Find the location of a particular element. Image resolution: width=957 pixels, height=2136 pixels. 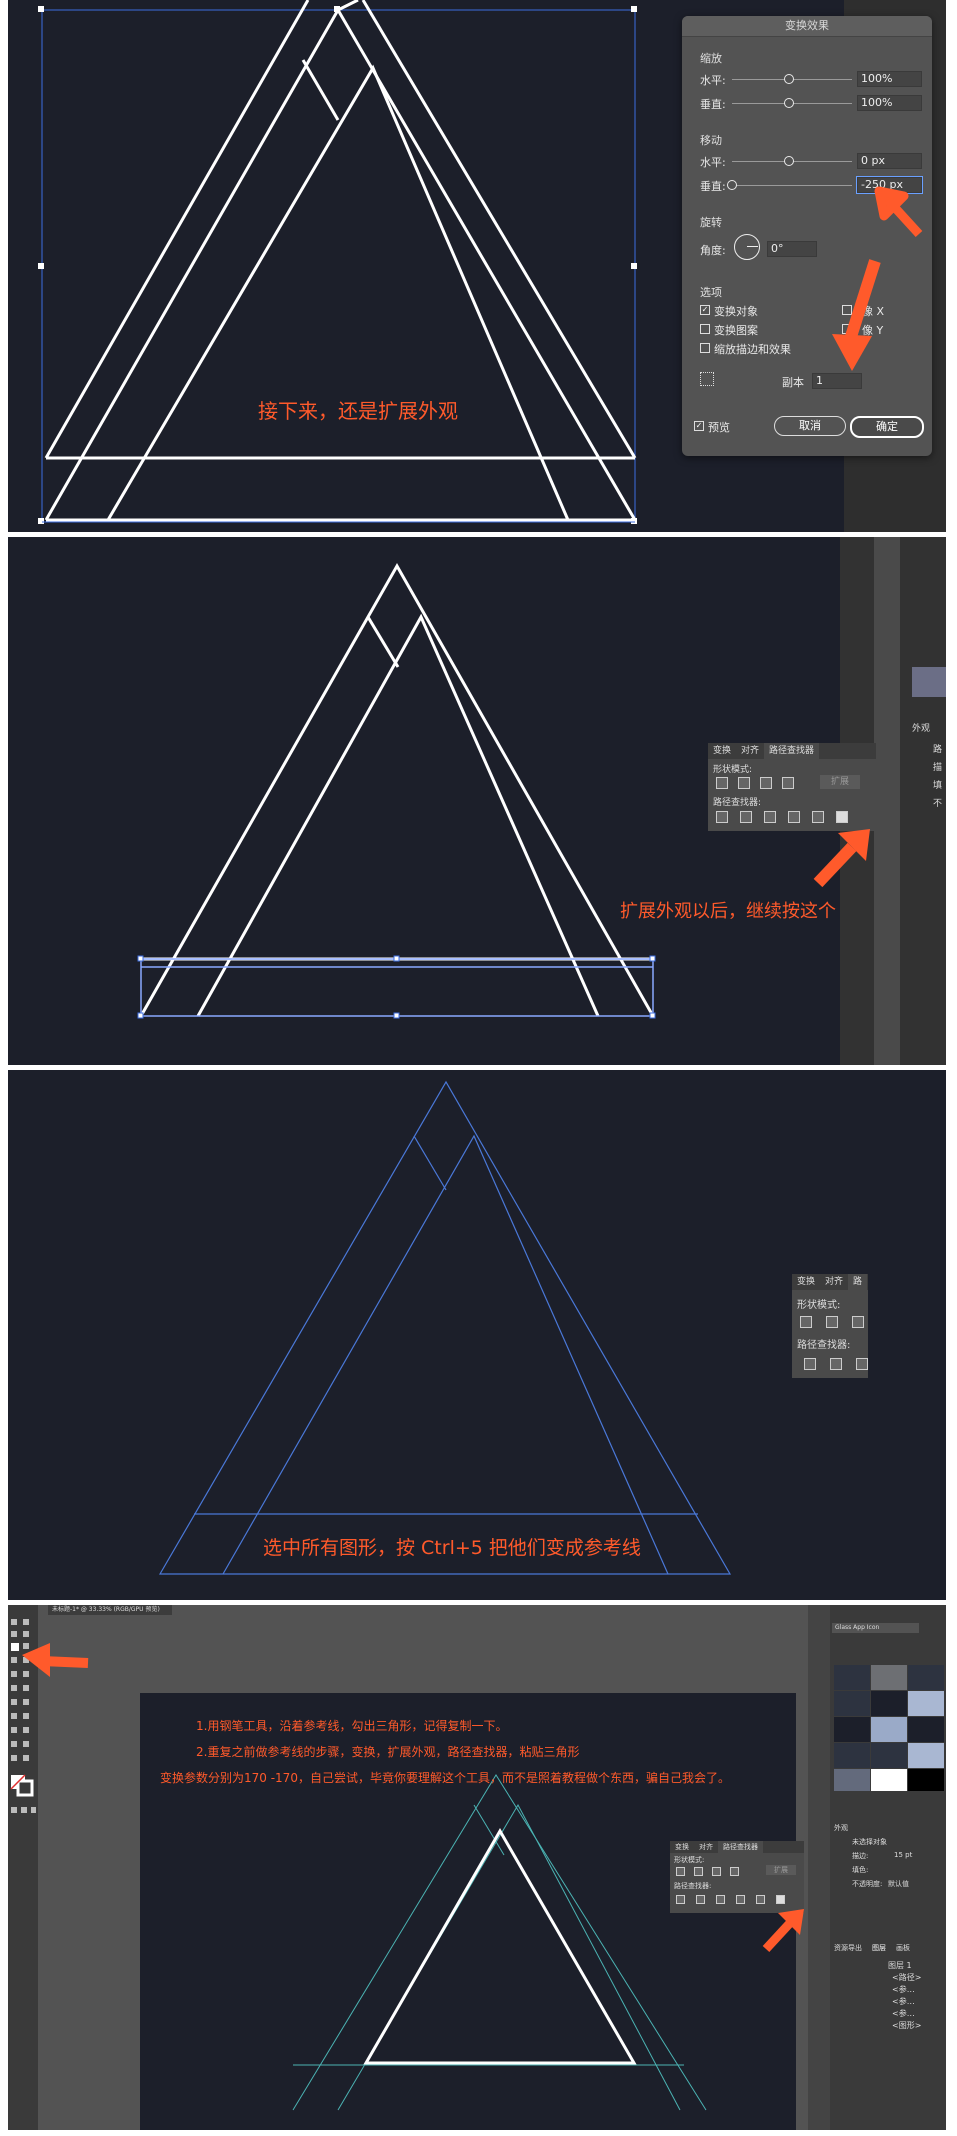

appearance-stroke-label: 描边: is located at coordinates (860, 1856).